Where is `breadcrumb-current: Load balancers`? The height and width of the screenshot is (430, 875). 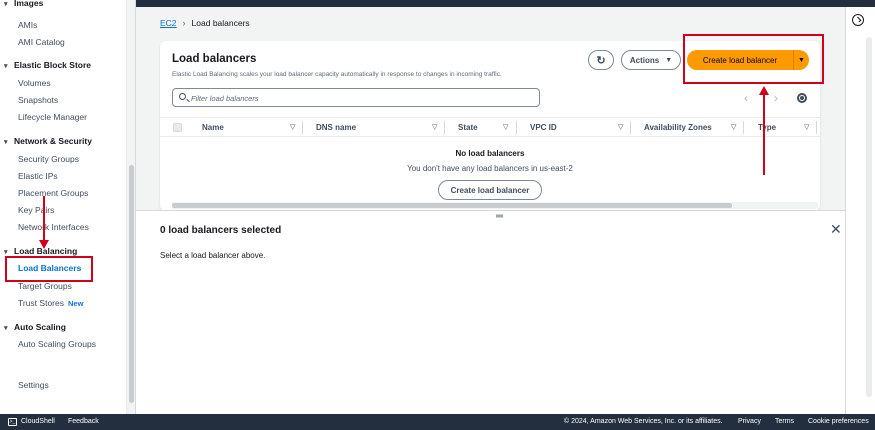 breadcrumb-current: Load balancers is located at coordinates (220, 23).